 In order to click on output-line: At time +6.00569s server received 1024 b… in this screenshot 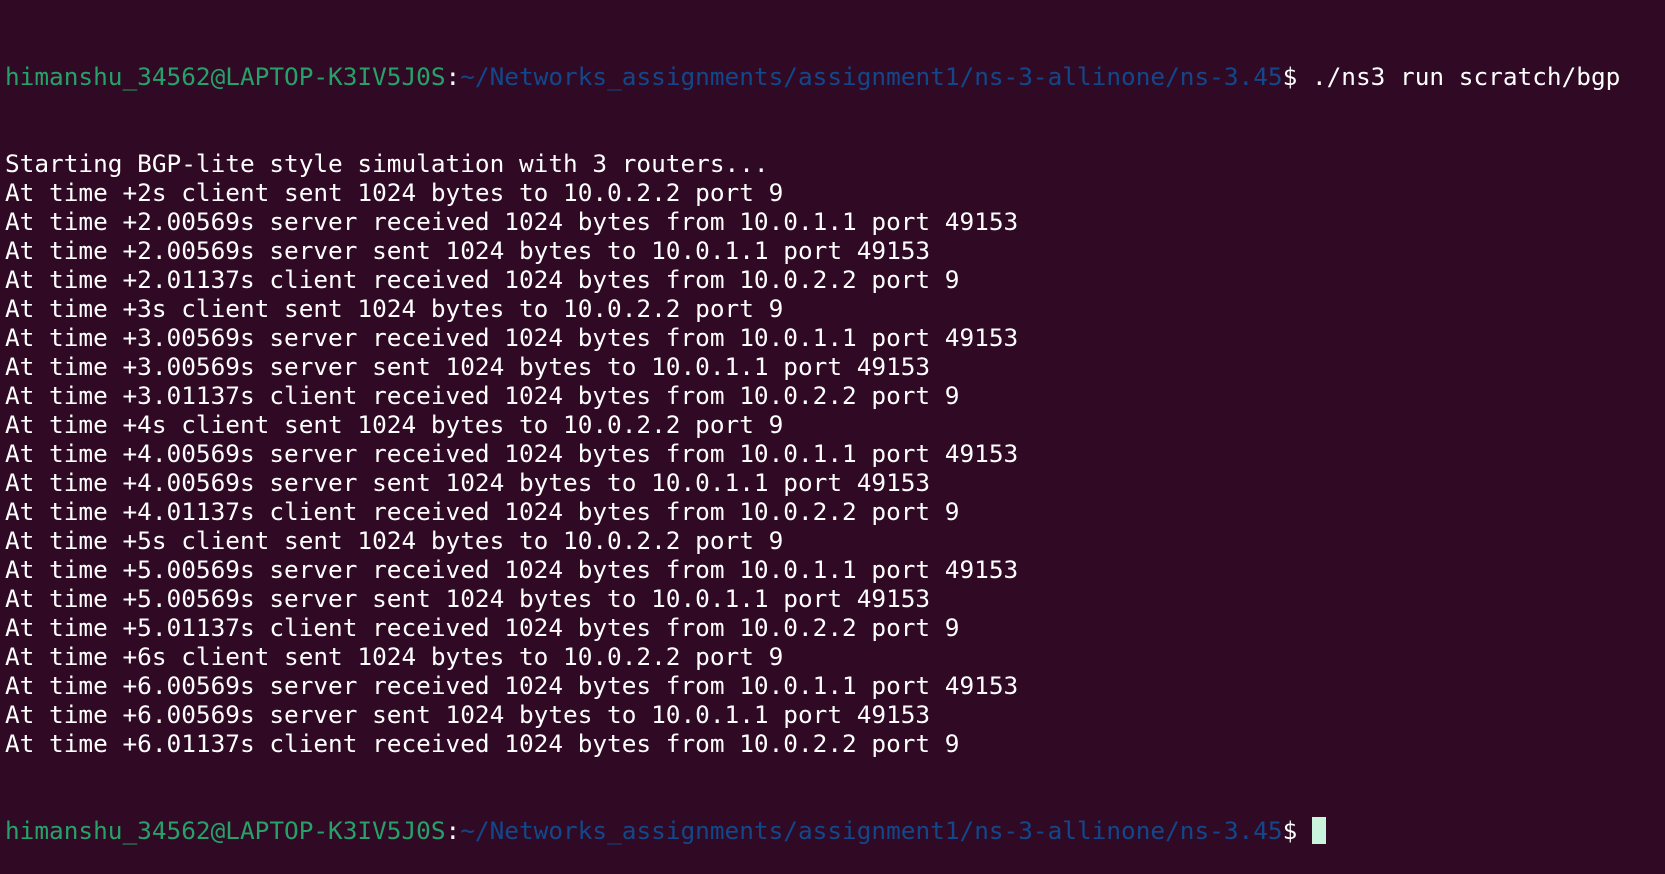, I will do `click(512, 685)`.